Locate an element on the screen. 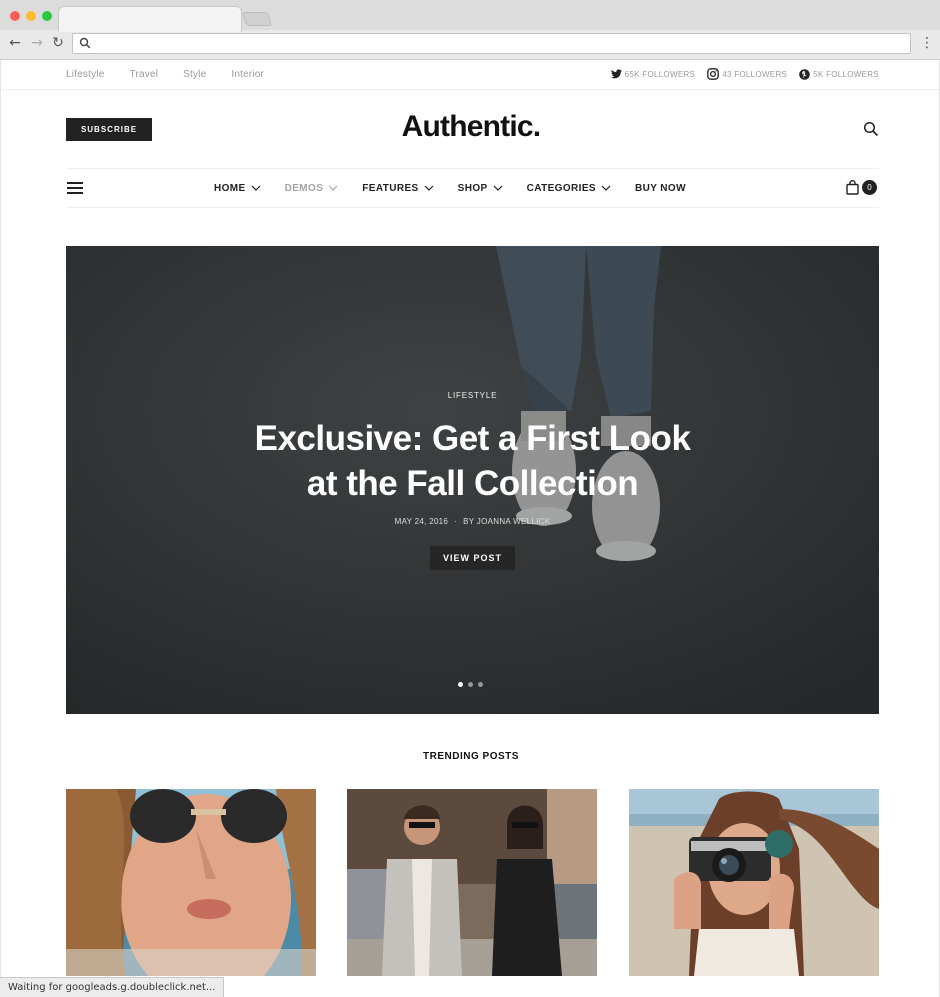 The height and width of the screenshot is (997, 940). category-link-interior: Interior is located at coordinates (247, 74).